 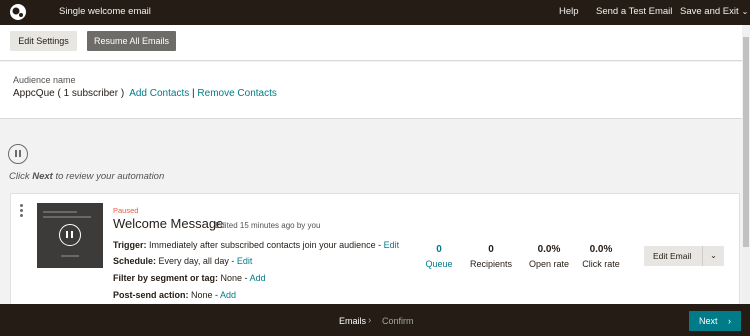 What do you see at coordinates (601, 249) in the screenshot?
I see `click-rate-value: 0.0%` at bounding box center [601, 249].